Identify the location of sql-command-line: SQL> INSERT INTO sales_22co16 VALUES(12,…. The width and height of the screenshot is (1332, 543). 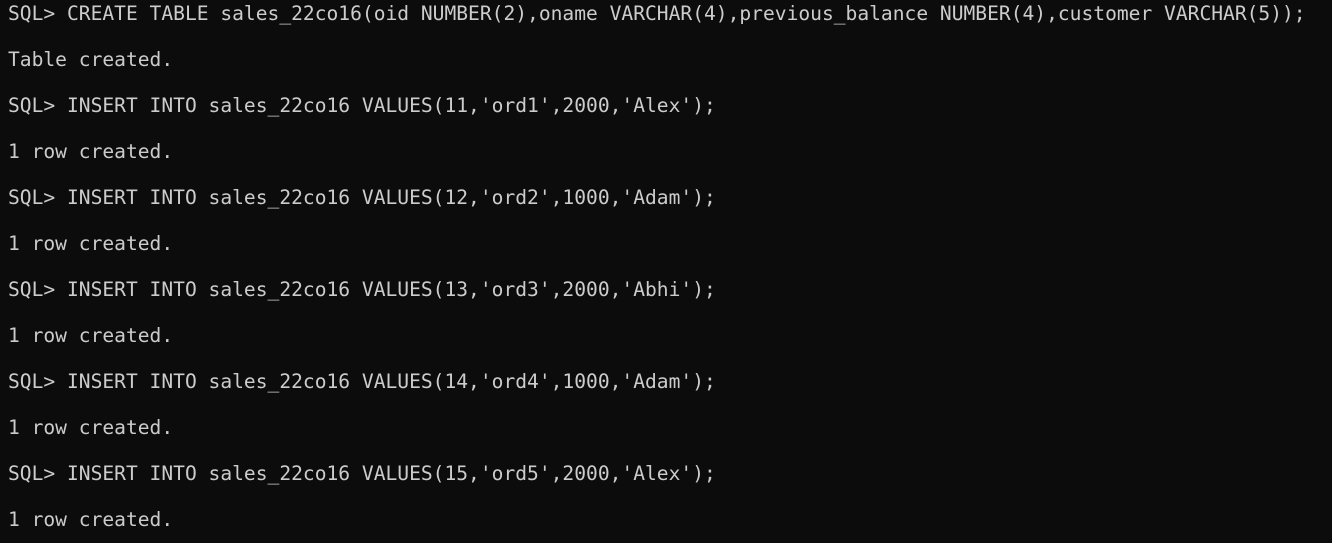
(362, 197).